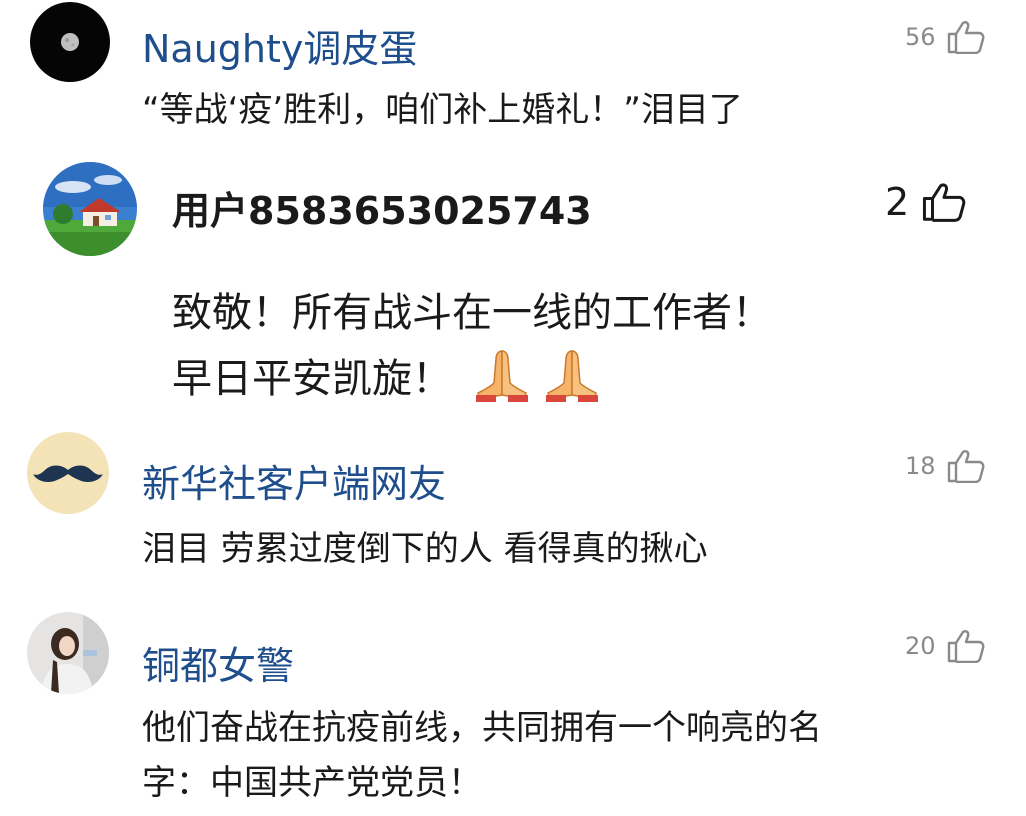 The width and height of the screenshot is (1026, 816). Describe the element at coordinates (897, 202) in the screenshot. I see `like-count: 2` at that location.